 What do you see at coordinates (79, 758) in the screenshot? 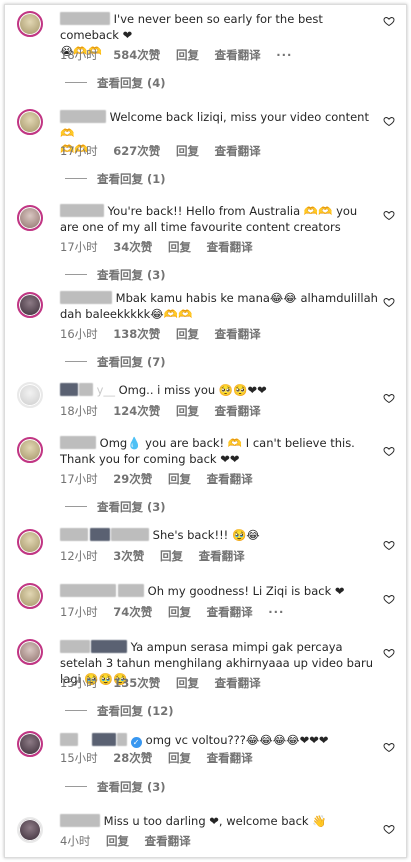
I see `timestamp: 15小时` at bounding box center [79, 758].